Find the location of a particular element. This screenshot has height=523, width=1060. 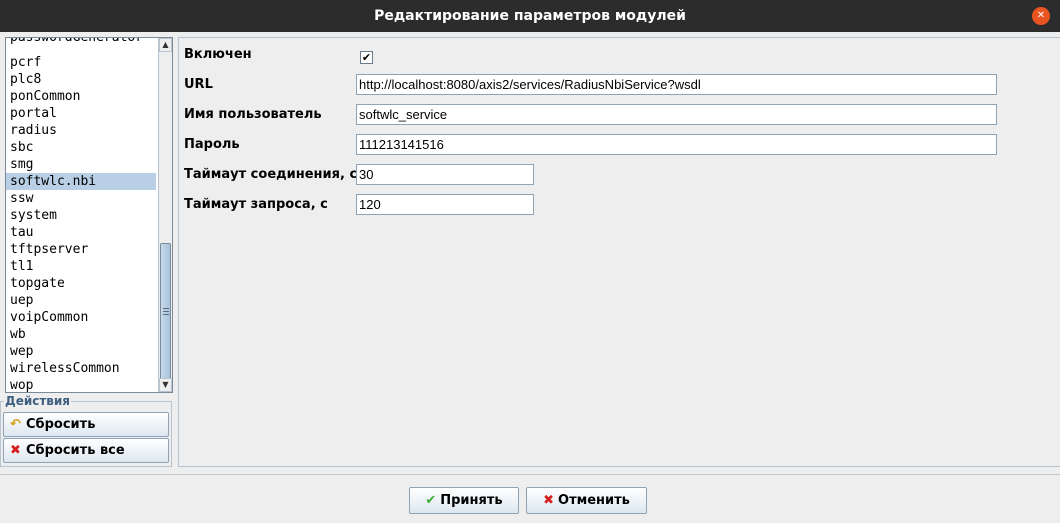

cancel-button-label: Отменить is located at coordinates (594, 500).